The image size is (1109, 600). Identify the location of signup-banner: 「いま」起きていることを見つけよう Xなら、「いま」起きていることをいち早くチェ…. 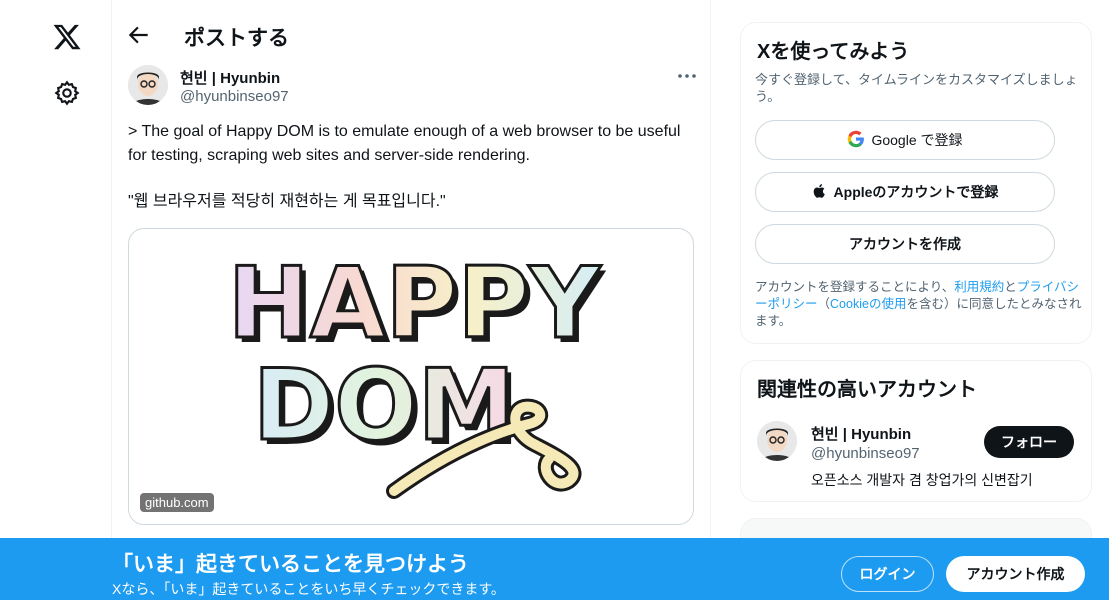
(554, 569).